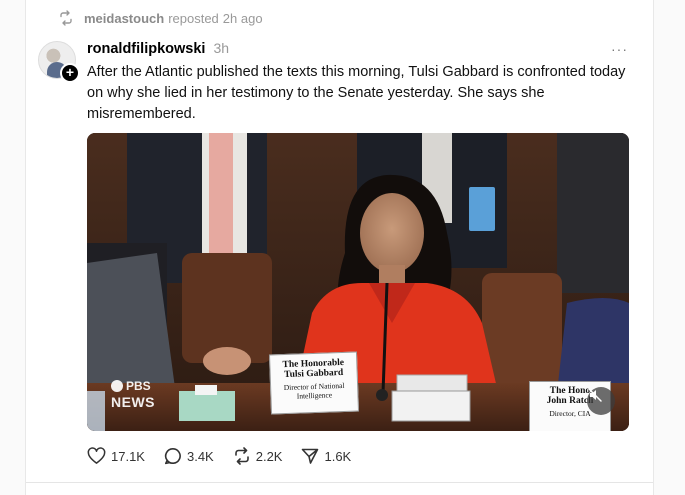 Image resolution: width=685 pixels, height=495 pixels. I want to click on reply-count: 3.4K, so click(200, 456).